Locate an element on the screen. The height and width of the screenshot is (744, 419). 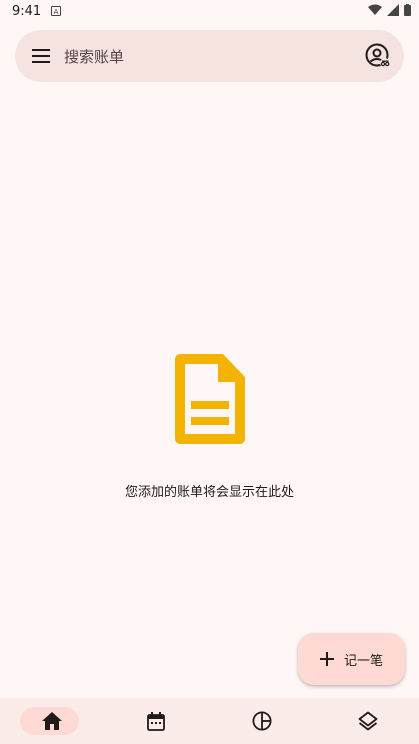
notification-icon: A is located at coordinates (56, 11).